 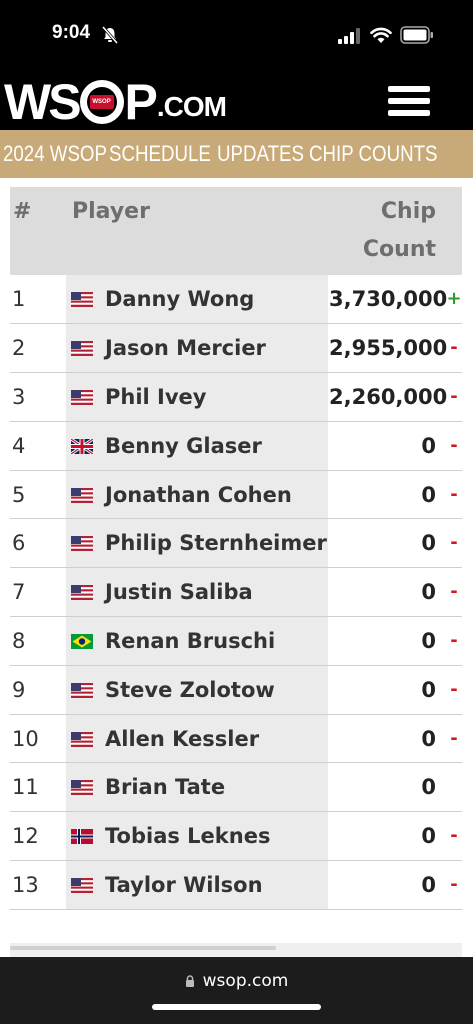 What do you see at coordinates (216, 543) in the screenshot?
I see `player-name: Philip Sternheimer` at bounding box center [216, 543].